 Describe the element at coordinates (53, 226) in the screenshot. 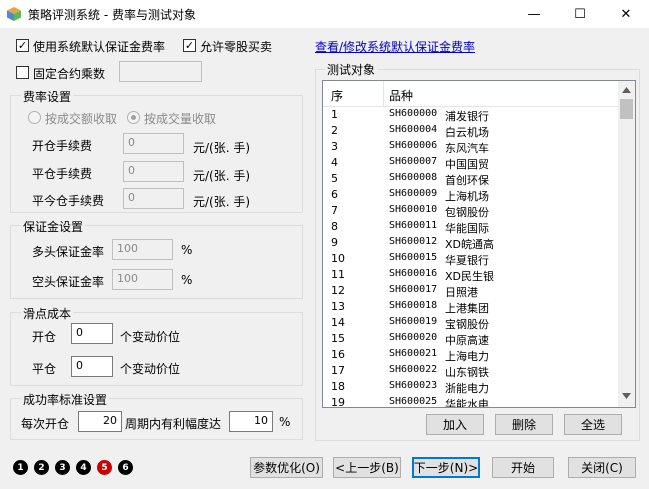

I see `margin-settings-title: 保证金设置` at that location.